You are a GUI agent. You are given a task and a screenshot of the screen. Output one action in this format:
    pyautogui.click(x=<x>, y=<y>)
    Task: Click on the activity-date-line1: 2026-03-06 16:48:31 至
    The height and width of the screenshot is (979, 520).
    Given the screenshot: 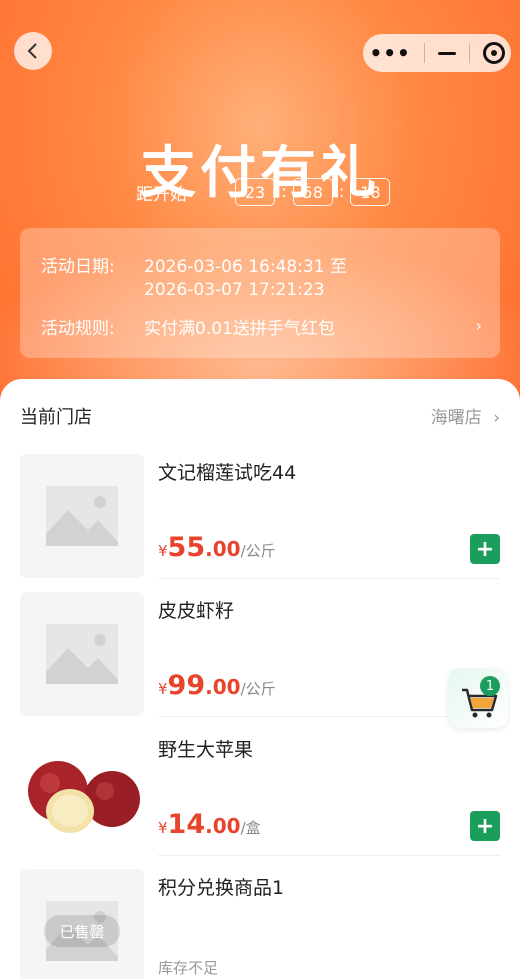 What is the action you would take?
    pyautogui.click(x=245, y=267)
    